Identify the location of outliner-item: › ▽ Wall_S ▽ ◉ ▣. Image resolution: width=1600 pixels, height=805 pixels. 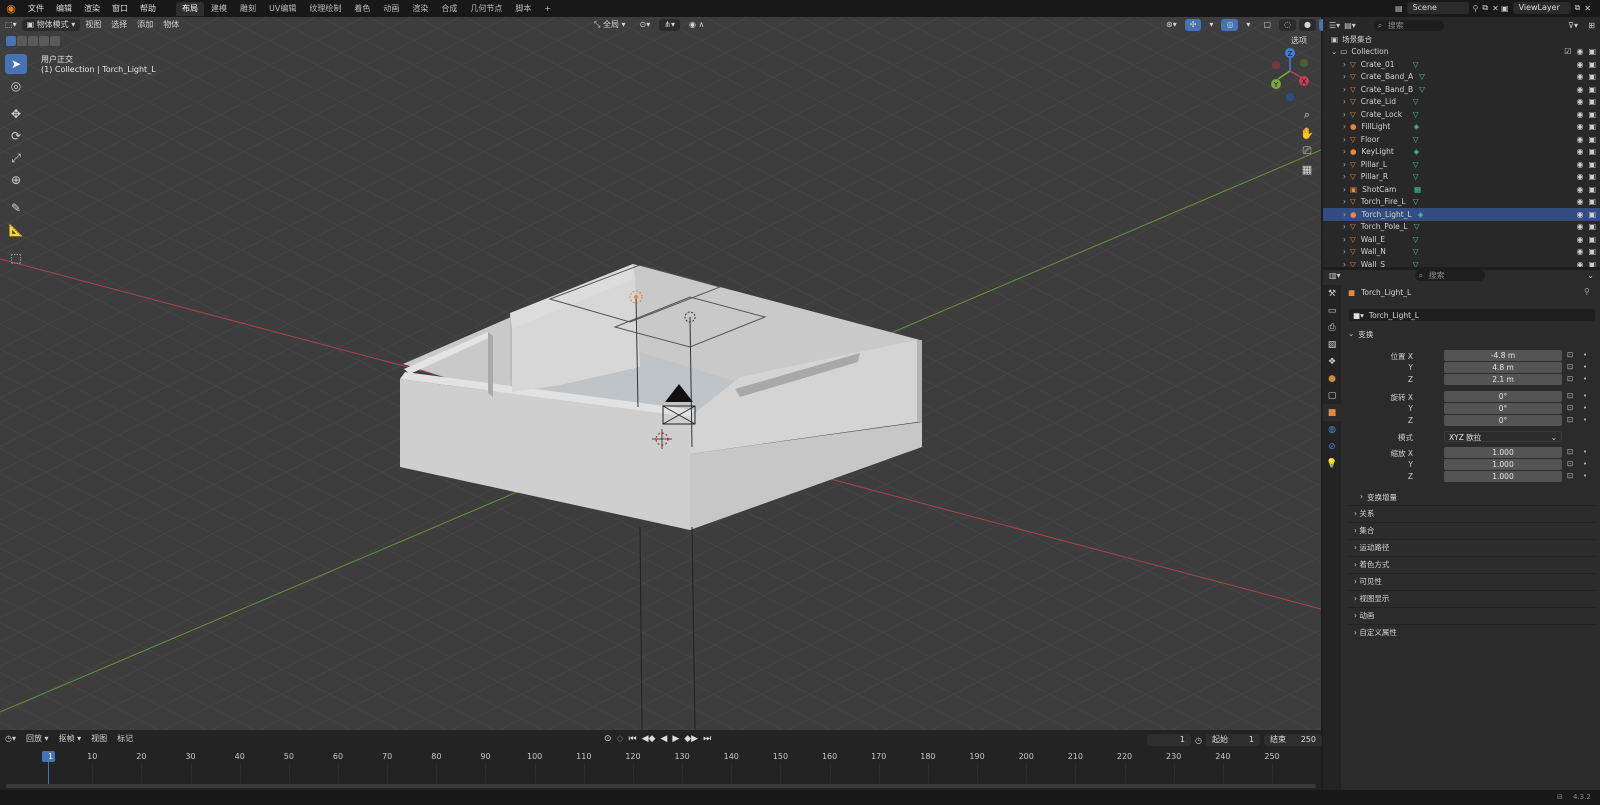
(1461, 262).